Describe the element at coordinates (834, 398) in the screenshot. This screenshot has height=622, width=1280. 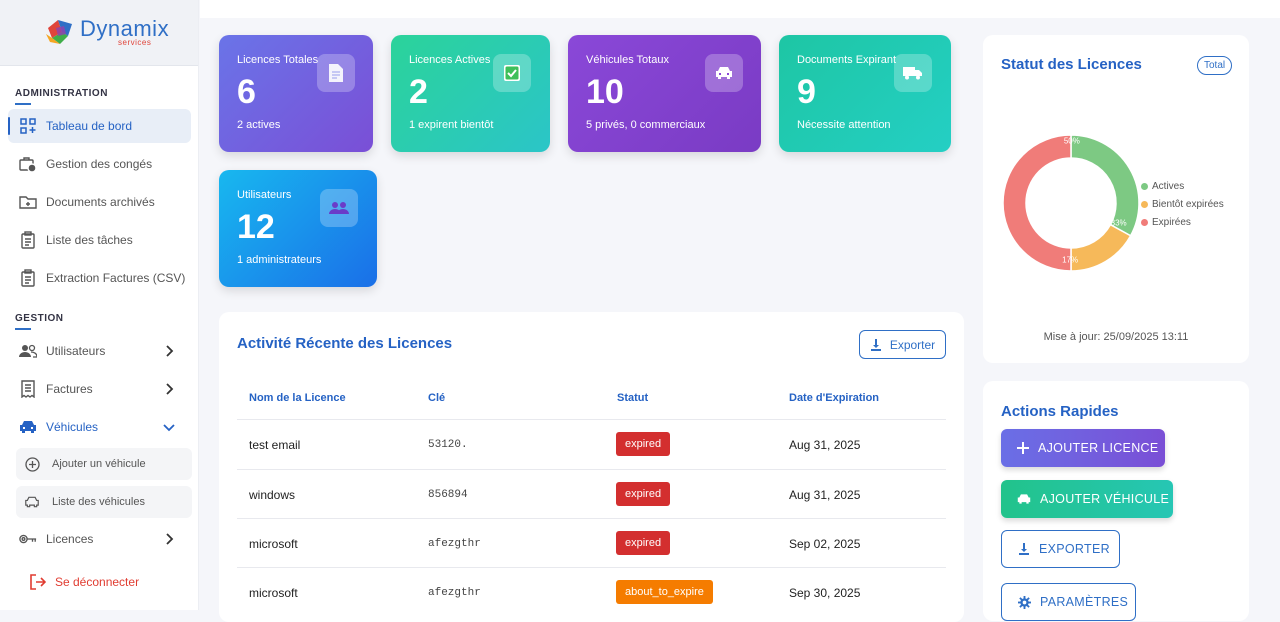
I see `column-header: Date d'Expiration` at that location.